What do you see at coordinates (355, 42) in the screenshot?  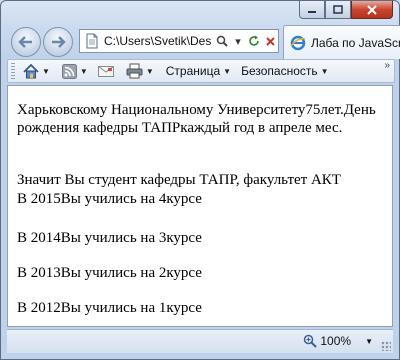 I see `tab-title: Лаба по JavaScr` at bounding box center [355, 42].